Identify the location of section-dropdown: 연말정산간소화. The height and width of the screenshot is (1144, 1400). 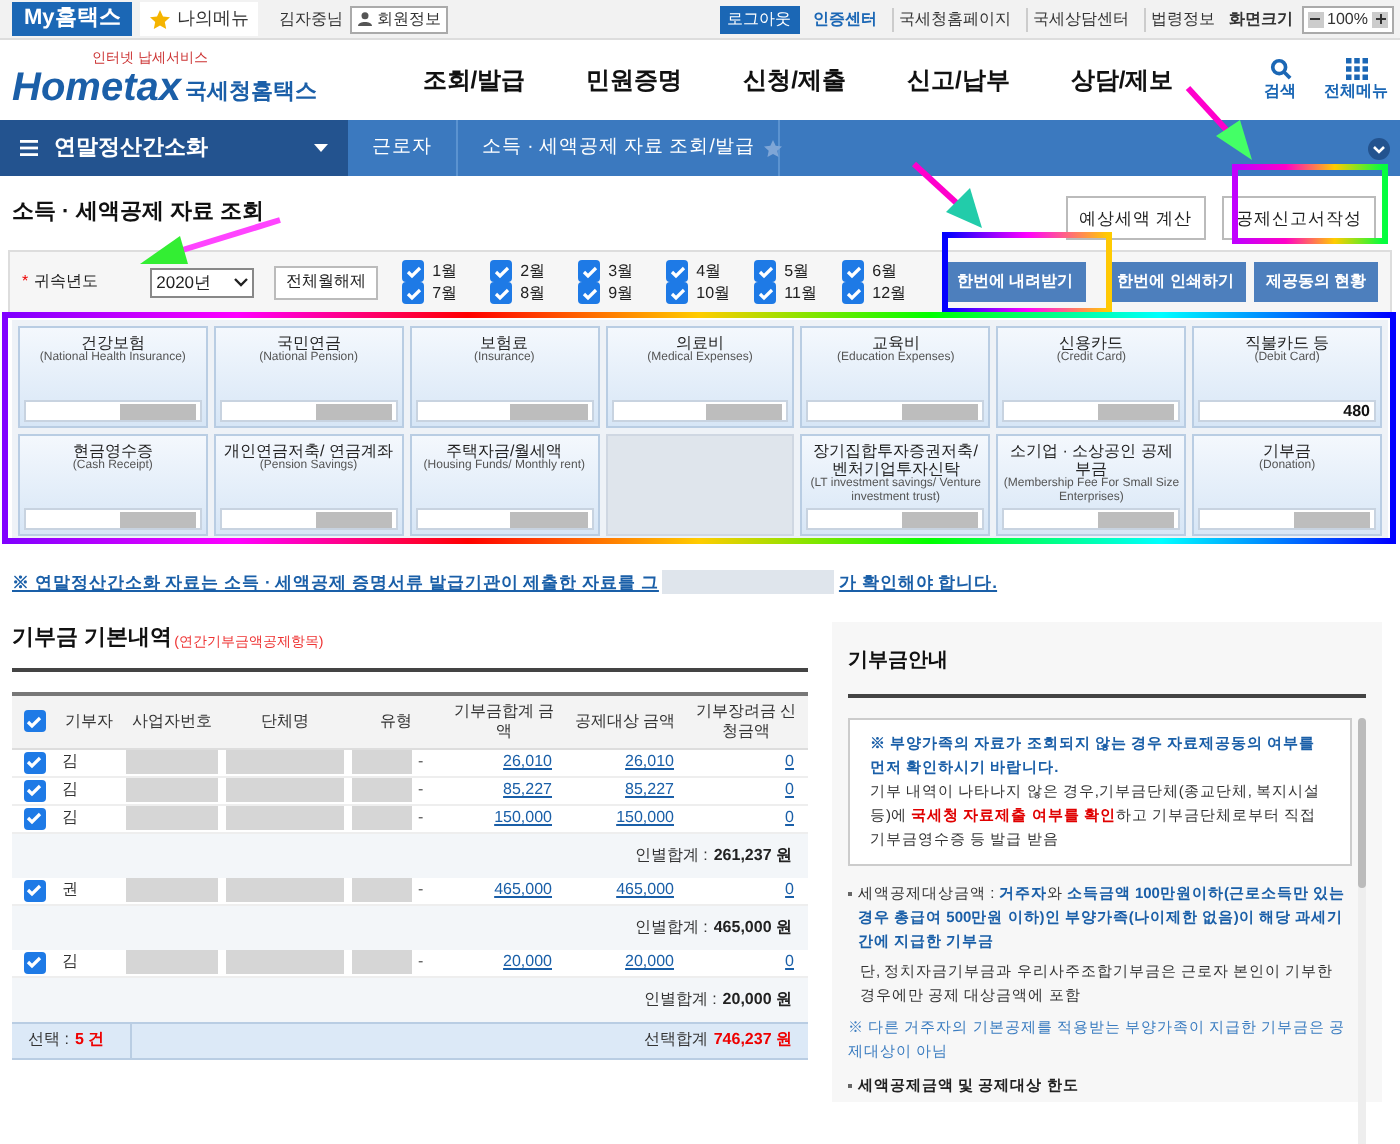
(174, 148).